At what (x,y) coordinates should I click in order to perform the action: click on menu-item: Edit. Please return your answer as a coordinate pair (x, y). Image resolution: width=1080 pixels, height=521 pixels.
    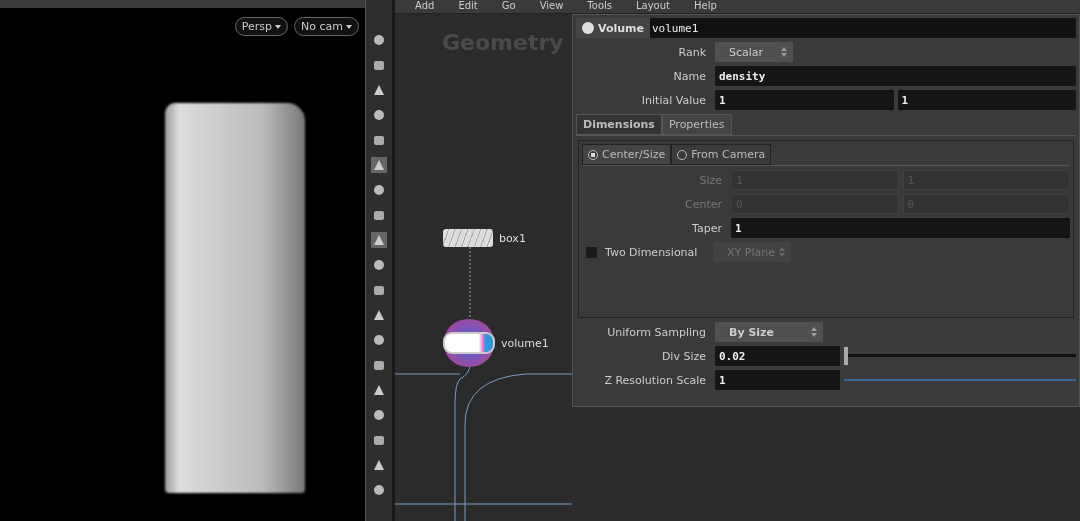
    Looking at the image, I should click on (468, 6).